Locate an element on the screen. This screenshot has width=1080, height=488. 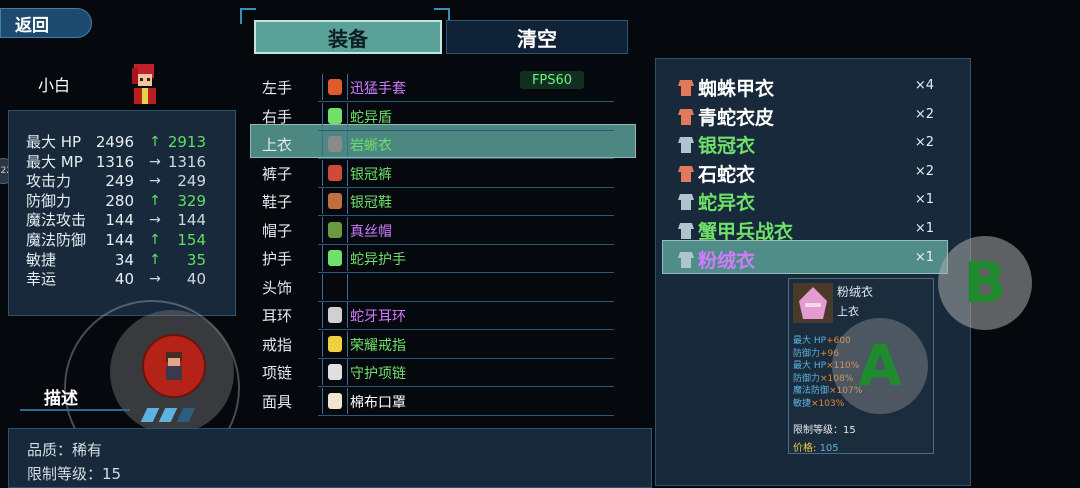
stat-row: 最大 MP 1316 → 1316 is located at coordinates (126, 162).